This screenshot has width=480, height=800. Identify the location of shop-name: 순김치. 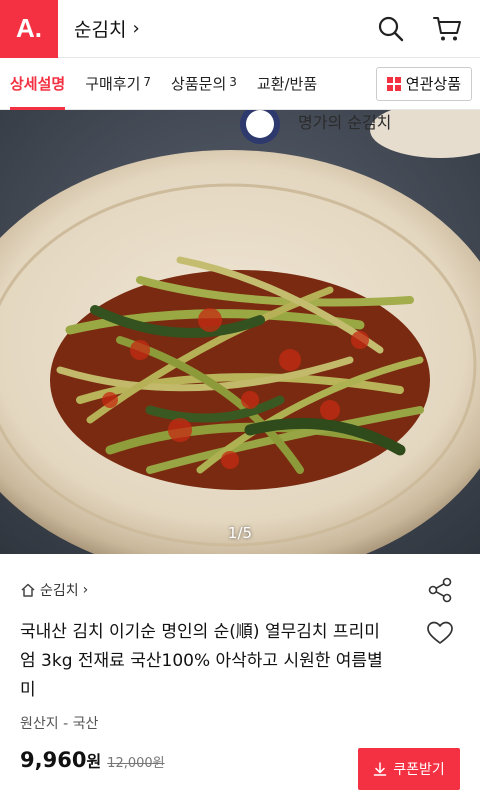
(100, 30).